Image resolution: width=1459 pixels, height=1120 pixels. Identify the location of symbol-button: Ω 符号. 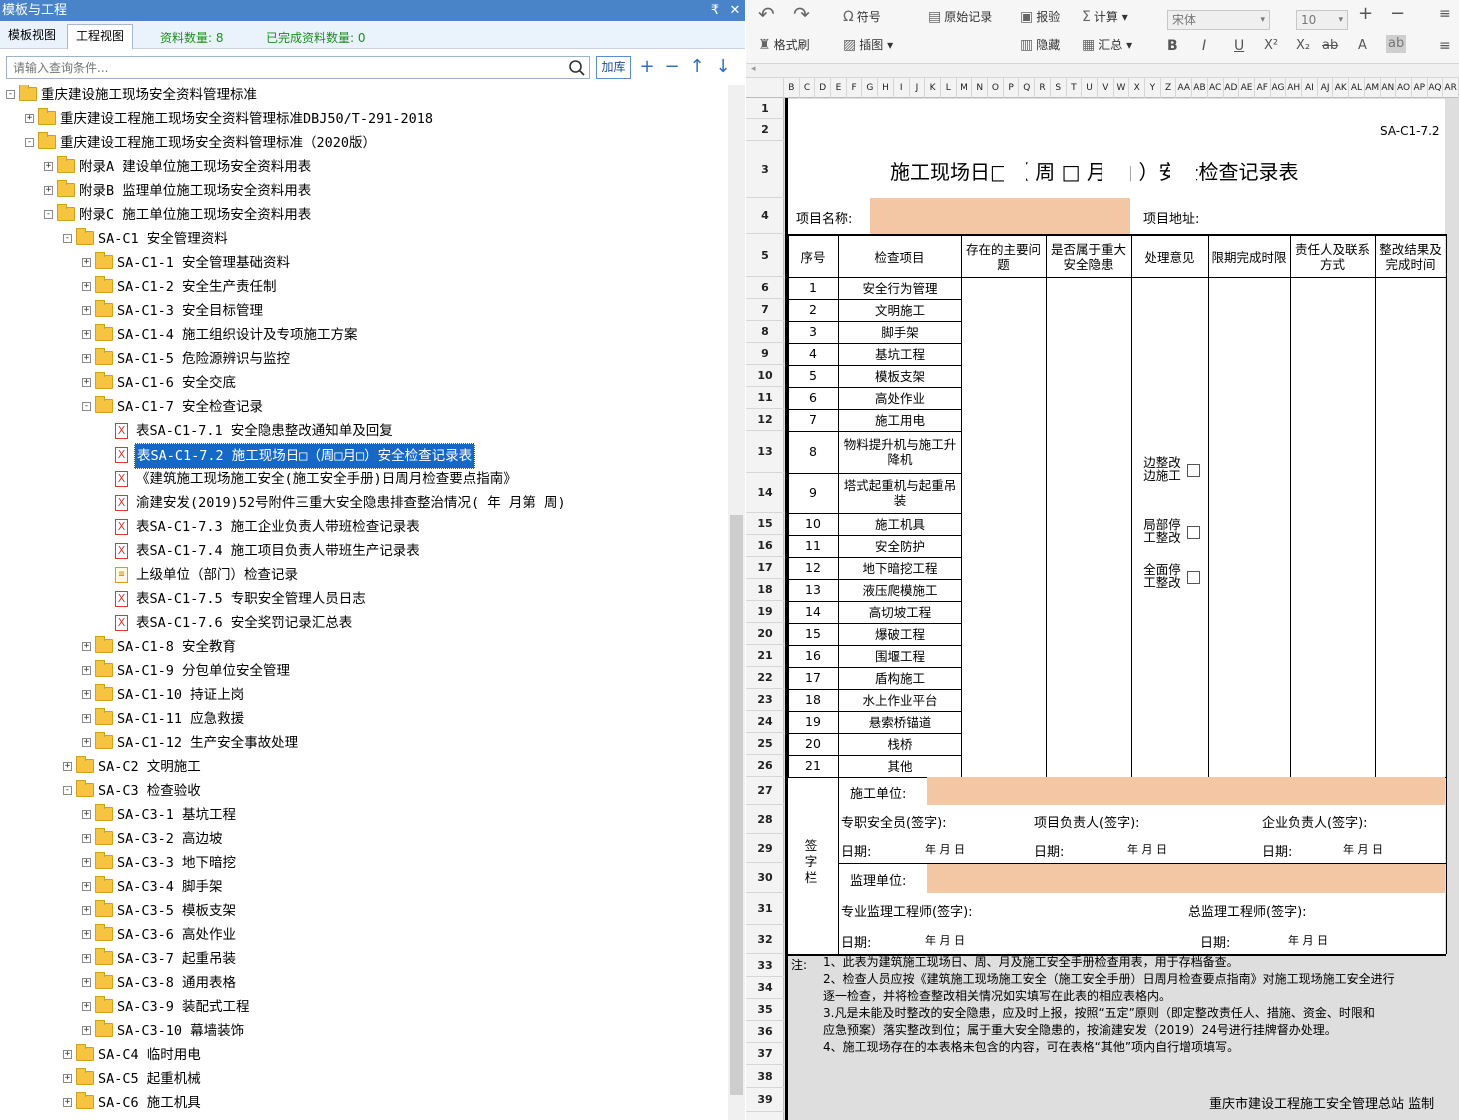
(862, 17).